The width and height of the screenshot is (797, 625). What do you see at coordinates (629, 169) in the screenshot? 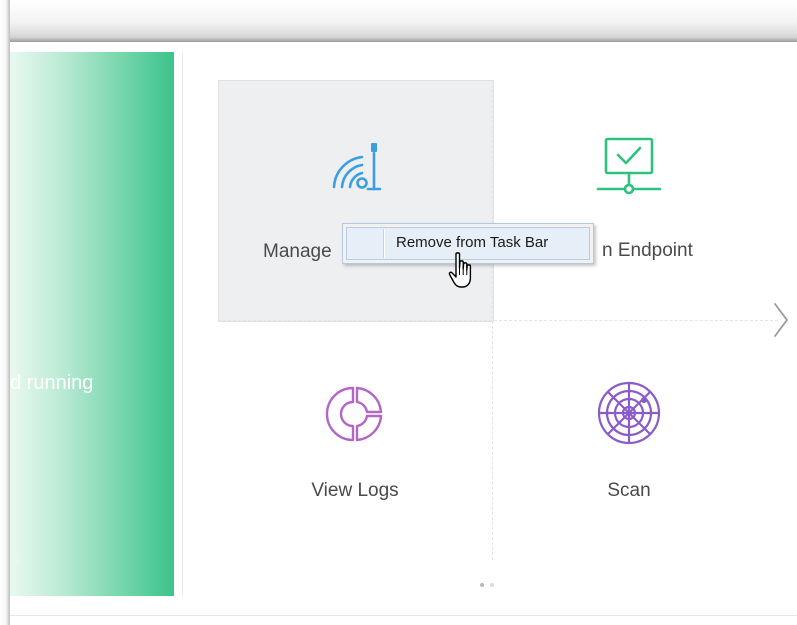
I see `monitor-check-icon` at bounding box center [629, 169].